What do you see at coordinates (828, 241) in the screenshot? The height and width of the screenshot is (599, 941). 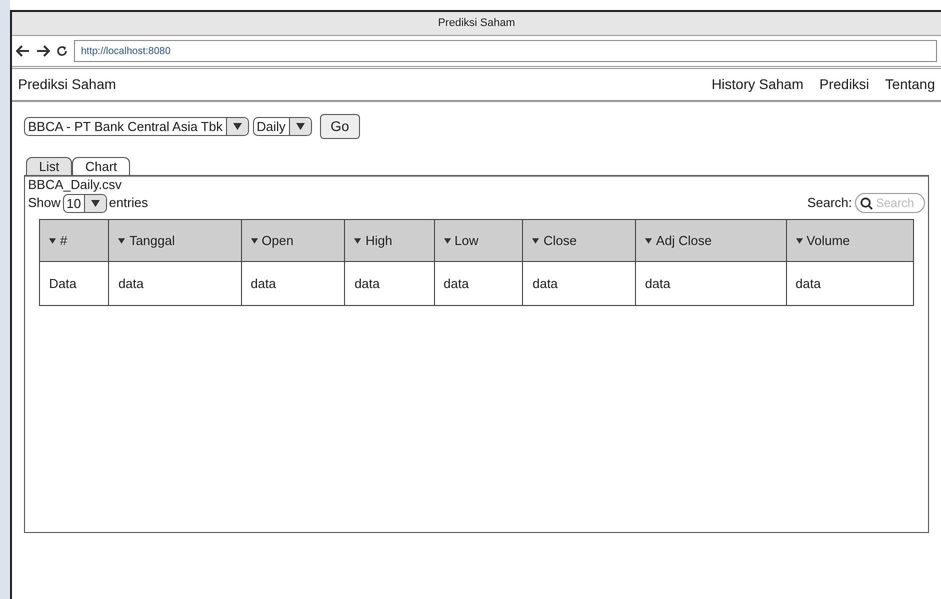 I see `column-label: Volume` at bounding box center [828, 241].